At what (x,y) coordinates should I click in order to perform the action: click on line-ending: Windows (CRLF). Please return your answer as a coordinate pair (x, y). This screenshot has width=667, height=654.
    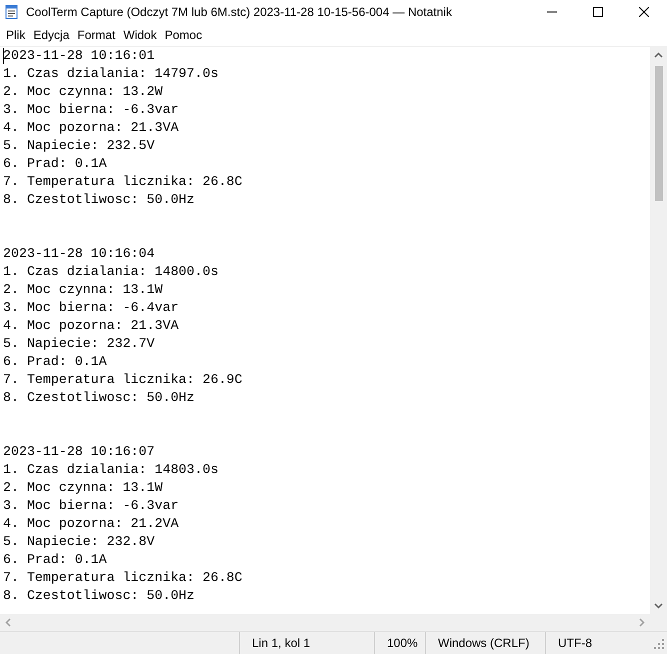
    Looking at the image, I should click on (485, 643).